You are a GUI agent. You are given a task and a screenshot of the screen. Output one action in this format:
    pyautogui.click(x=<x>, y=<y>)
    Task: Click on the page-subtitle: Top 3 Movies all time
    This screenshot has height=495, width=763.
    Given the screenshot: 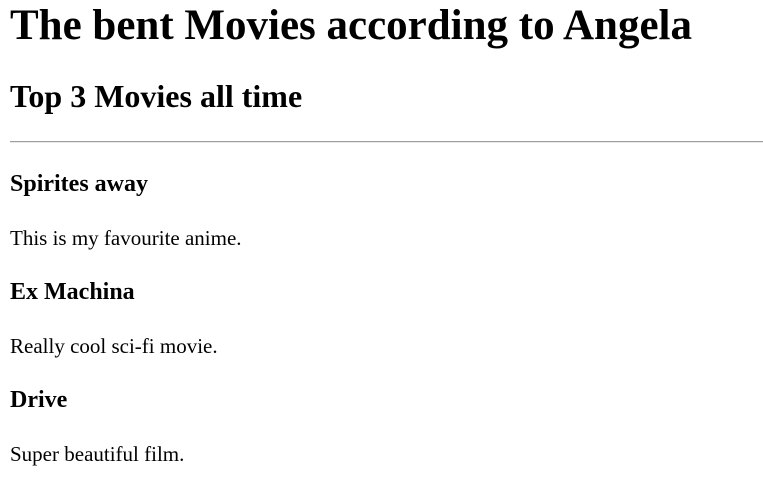 What is the action you would take?
    pyautogui.click(x=156, y=96)
    